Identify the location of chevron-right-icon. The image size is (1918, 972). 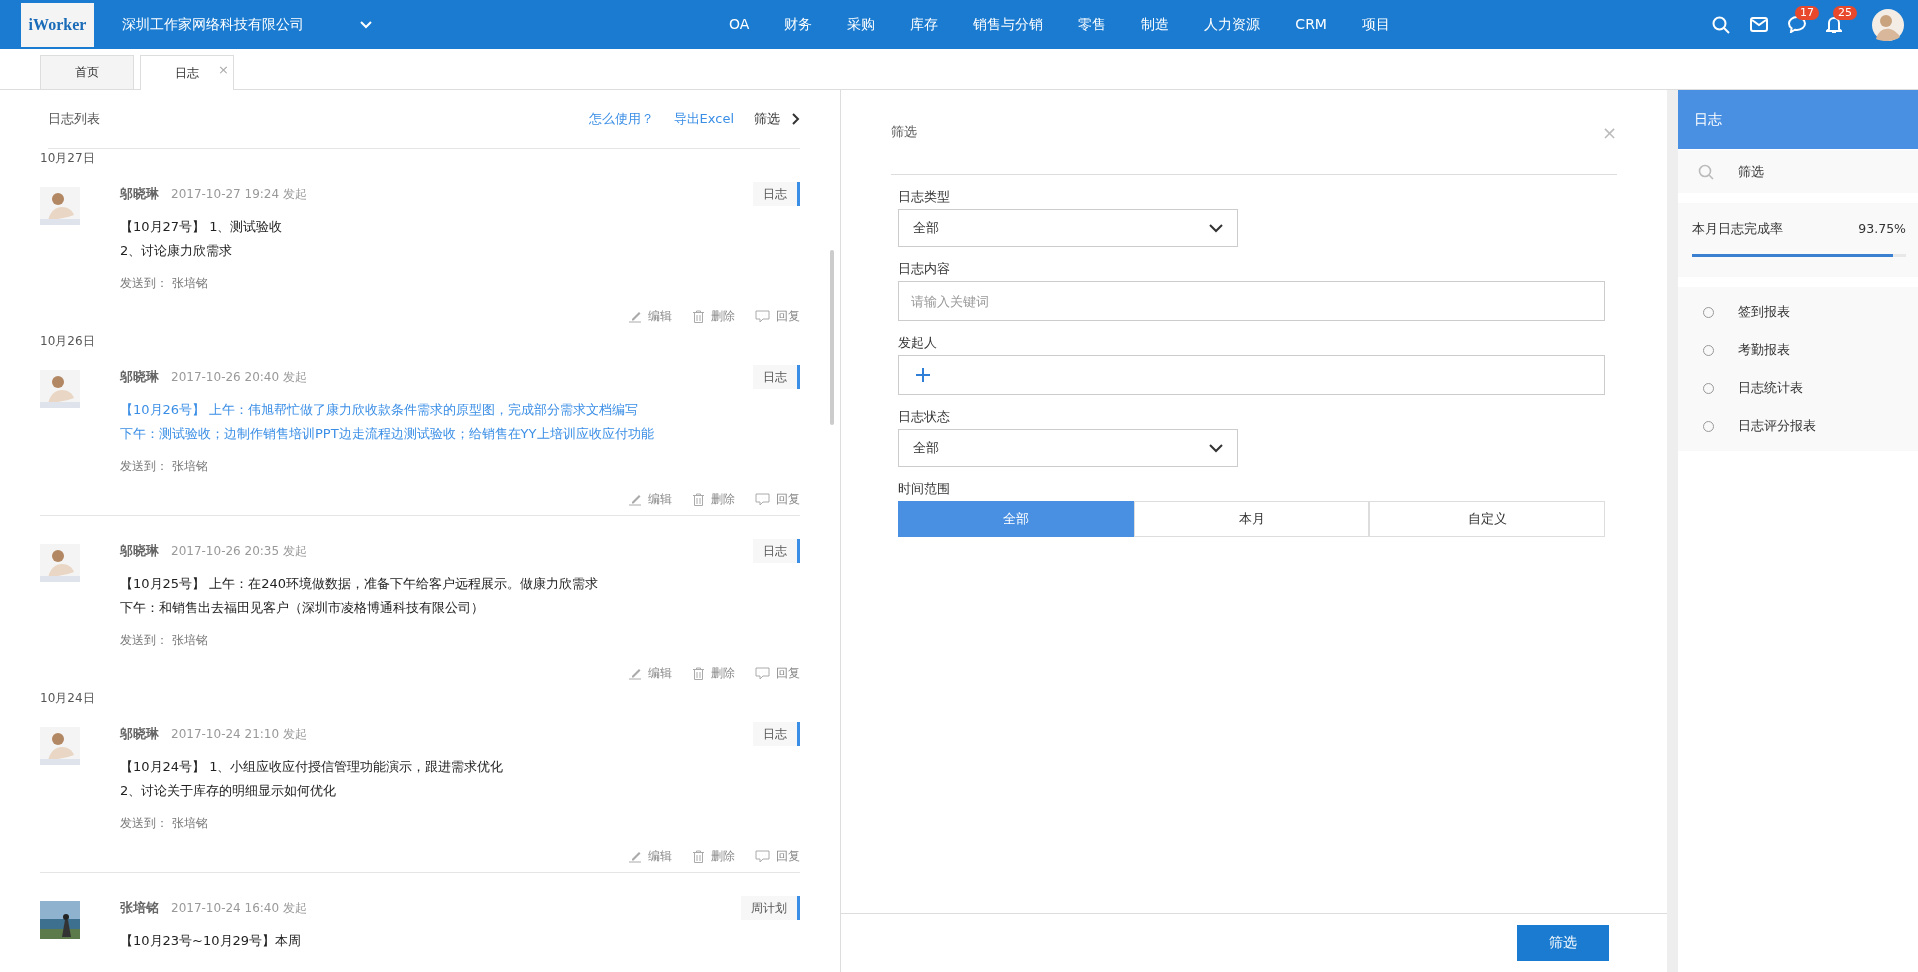
(796, 119).